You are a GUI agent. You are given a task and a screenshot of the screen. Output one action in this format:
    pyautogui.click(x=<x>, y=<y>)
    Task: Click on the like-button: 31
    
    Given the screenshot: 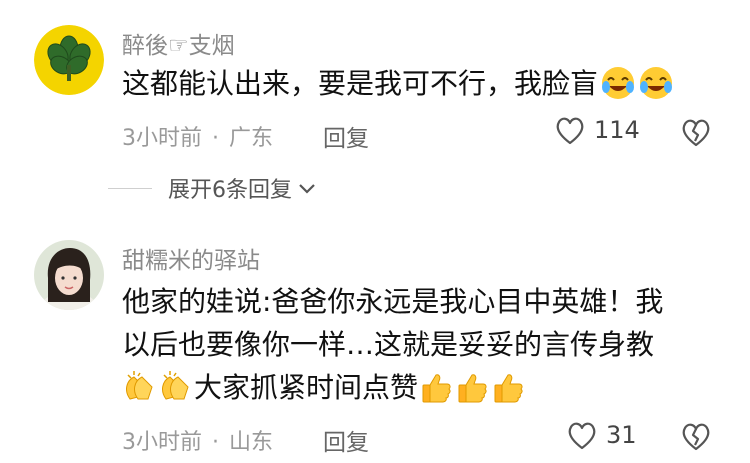 What is the action you would take?
    pyautogui.click(x=601, y=435)
    